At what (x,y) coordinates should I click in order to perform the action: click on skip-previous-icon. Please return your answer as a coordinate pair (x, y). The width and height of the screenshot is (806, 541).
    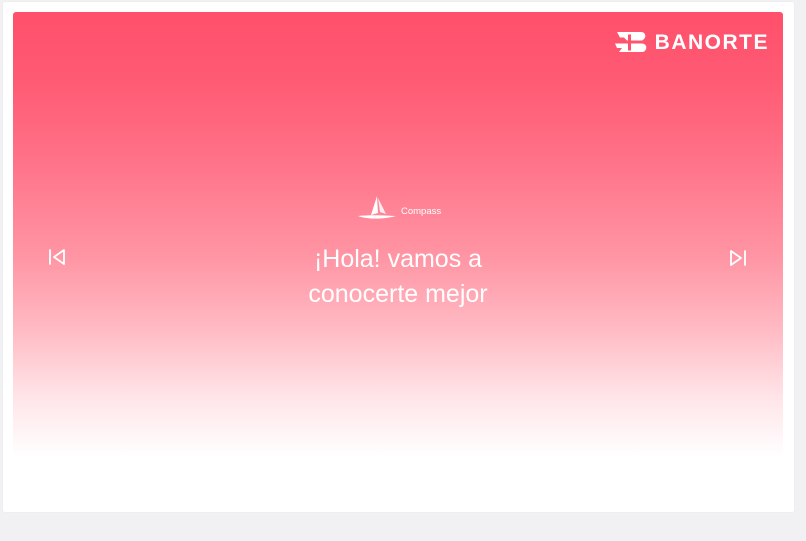
    Looking at the image, I should click on (57, 257).